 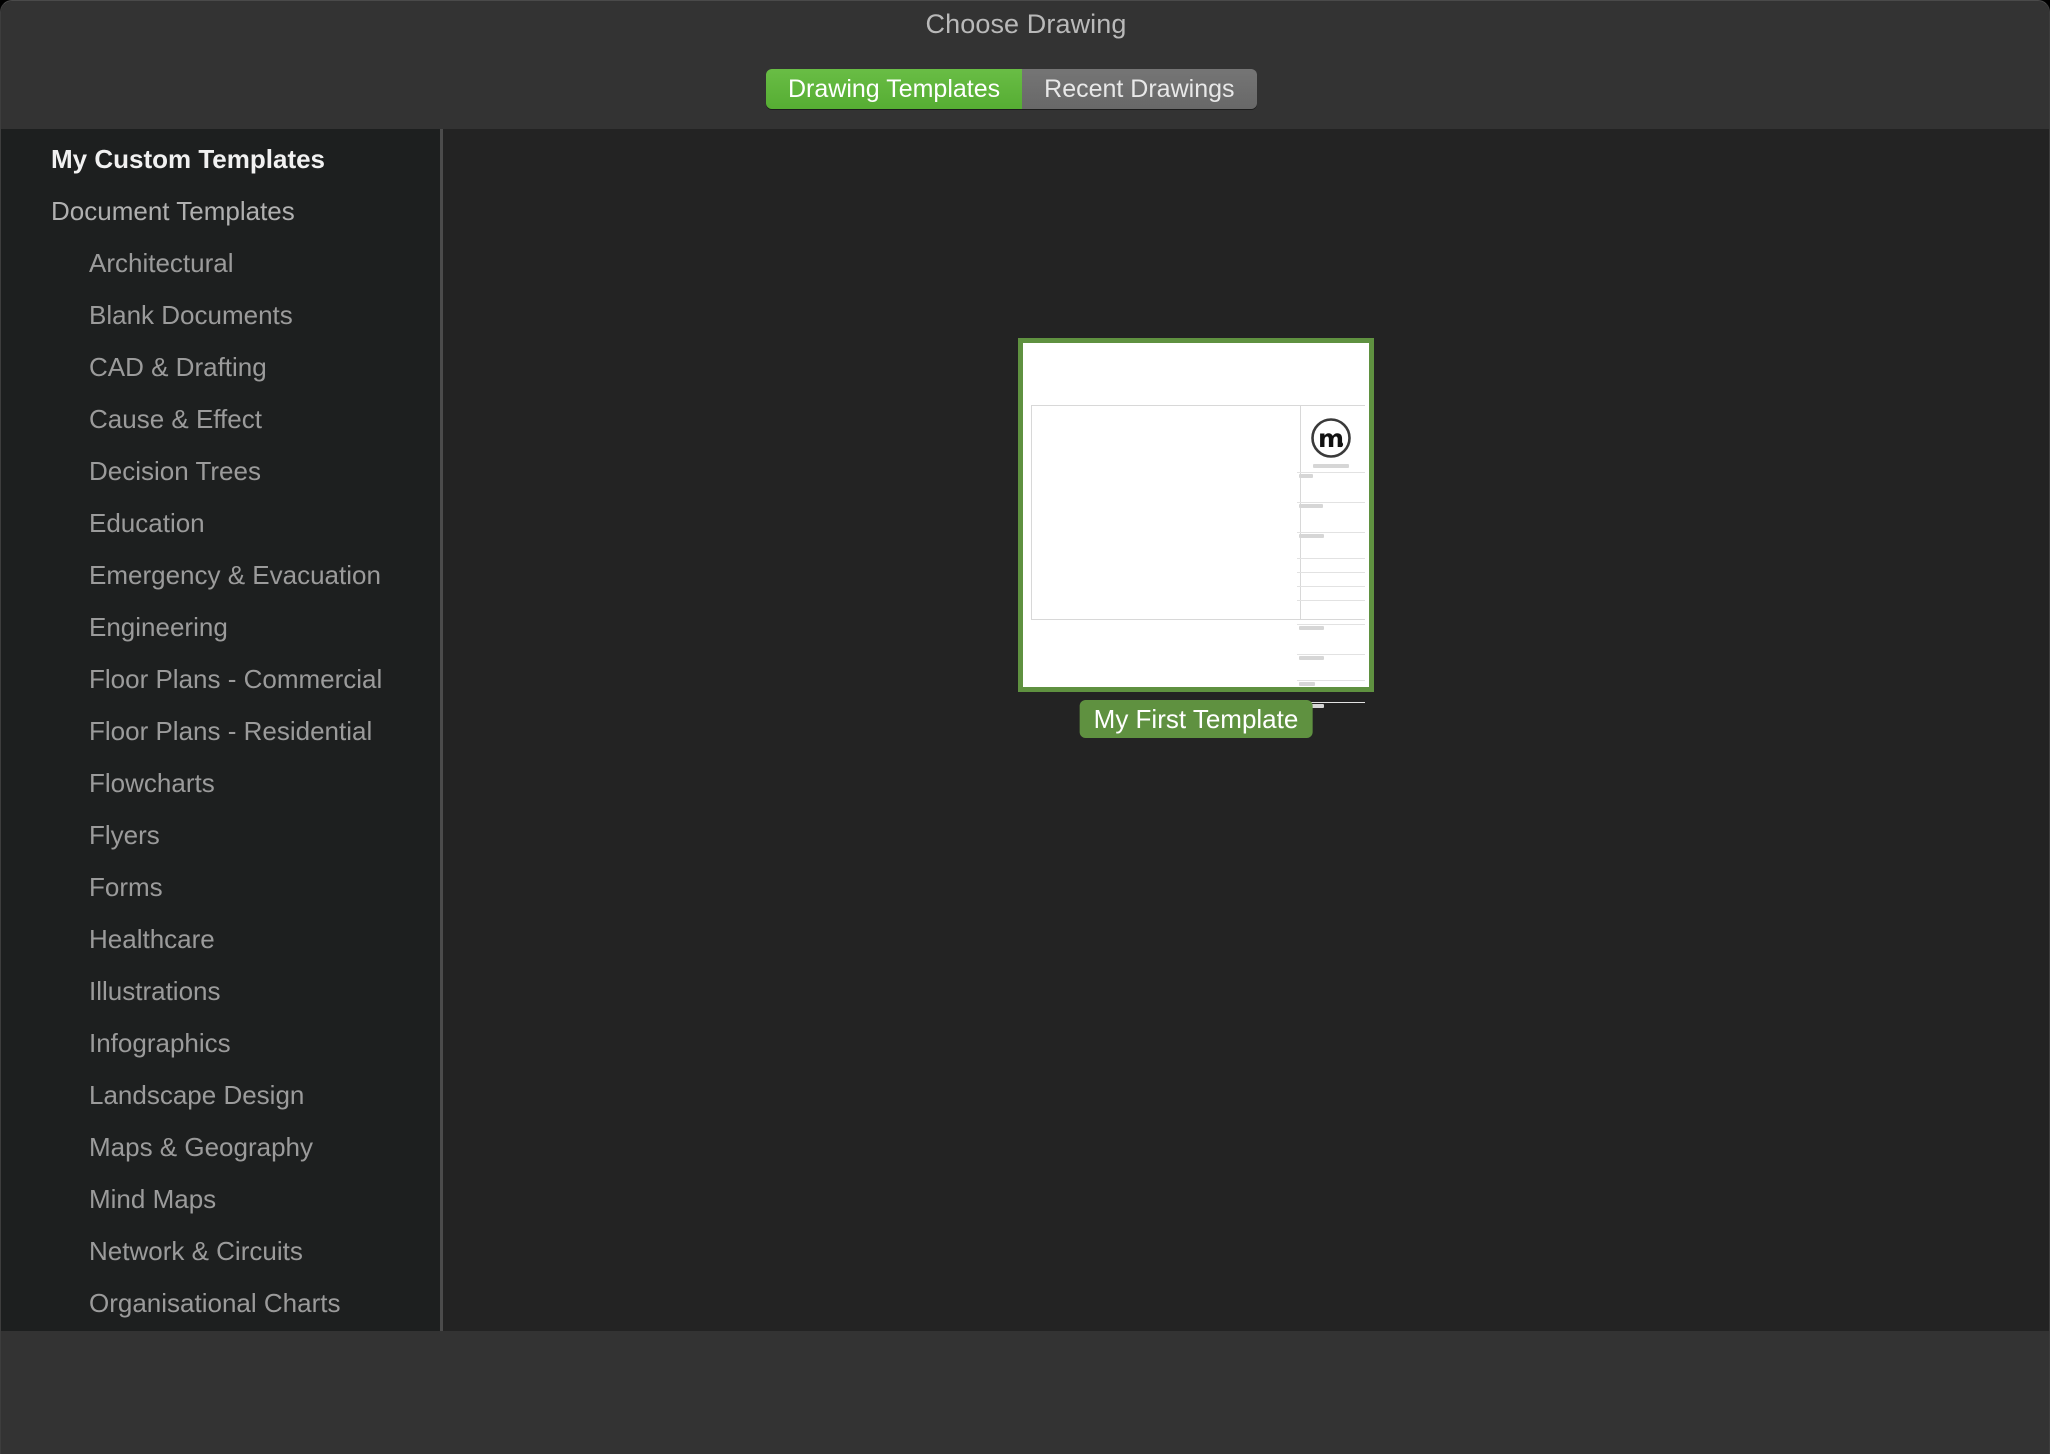 I want to click on sidebar-item-flowcharts: Flowcharts, so click(x=220, y=783).